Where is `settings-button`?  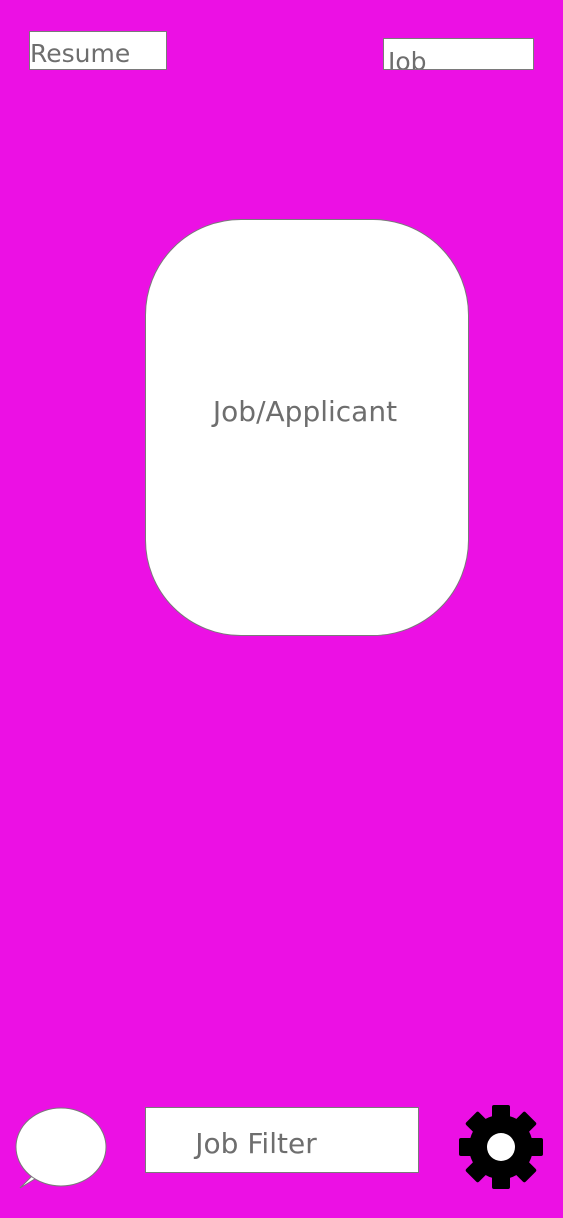
settings-button is located at coordinates (501, 1147).